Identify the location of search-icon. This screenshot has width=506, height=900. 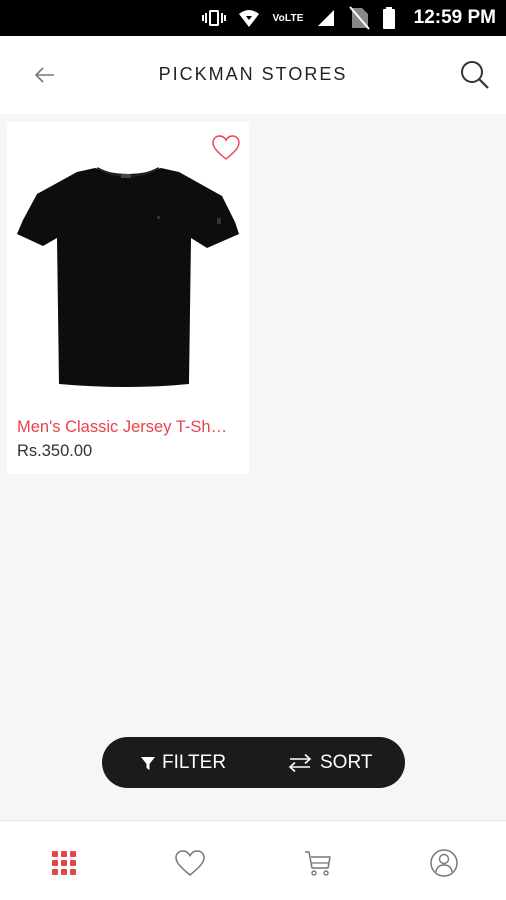
(475, 75).